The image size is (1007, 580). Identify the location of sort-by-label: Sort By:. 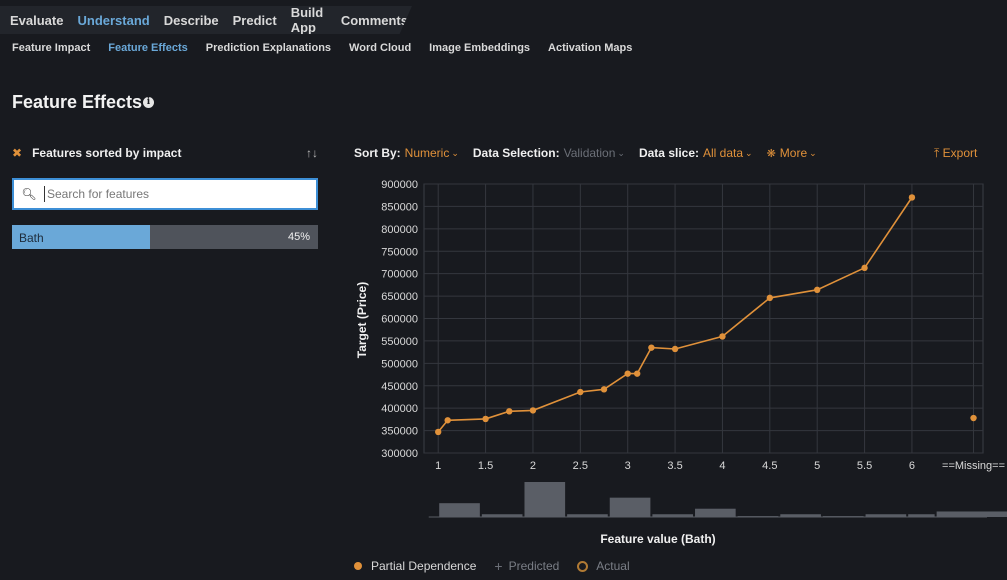
(377, 153).